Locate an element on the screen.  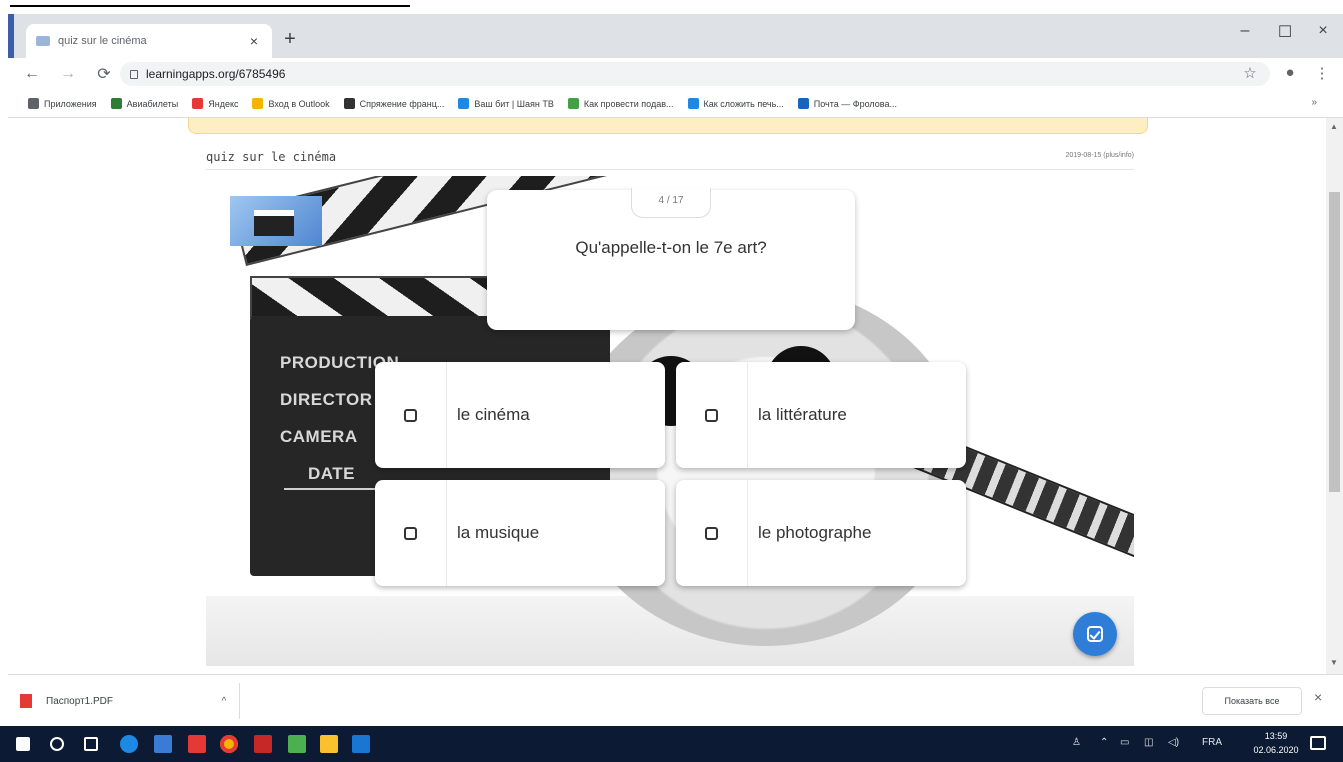
forward-arrow-icon: → is located at coordinates (68, 74).